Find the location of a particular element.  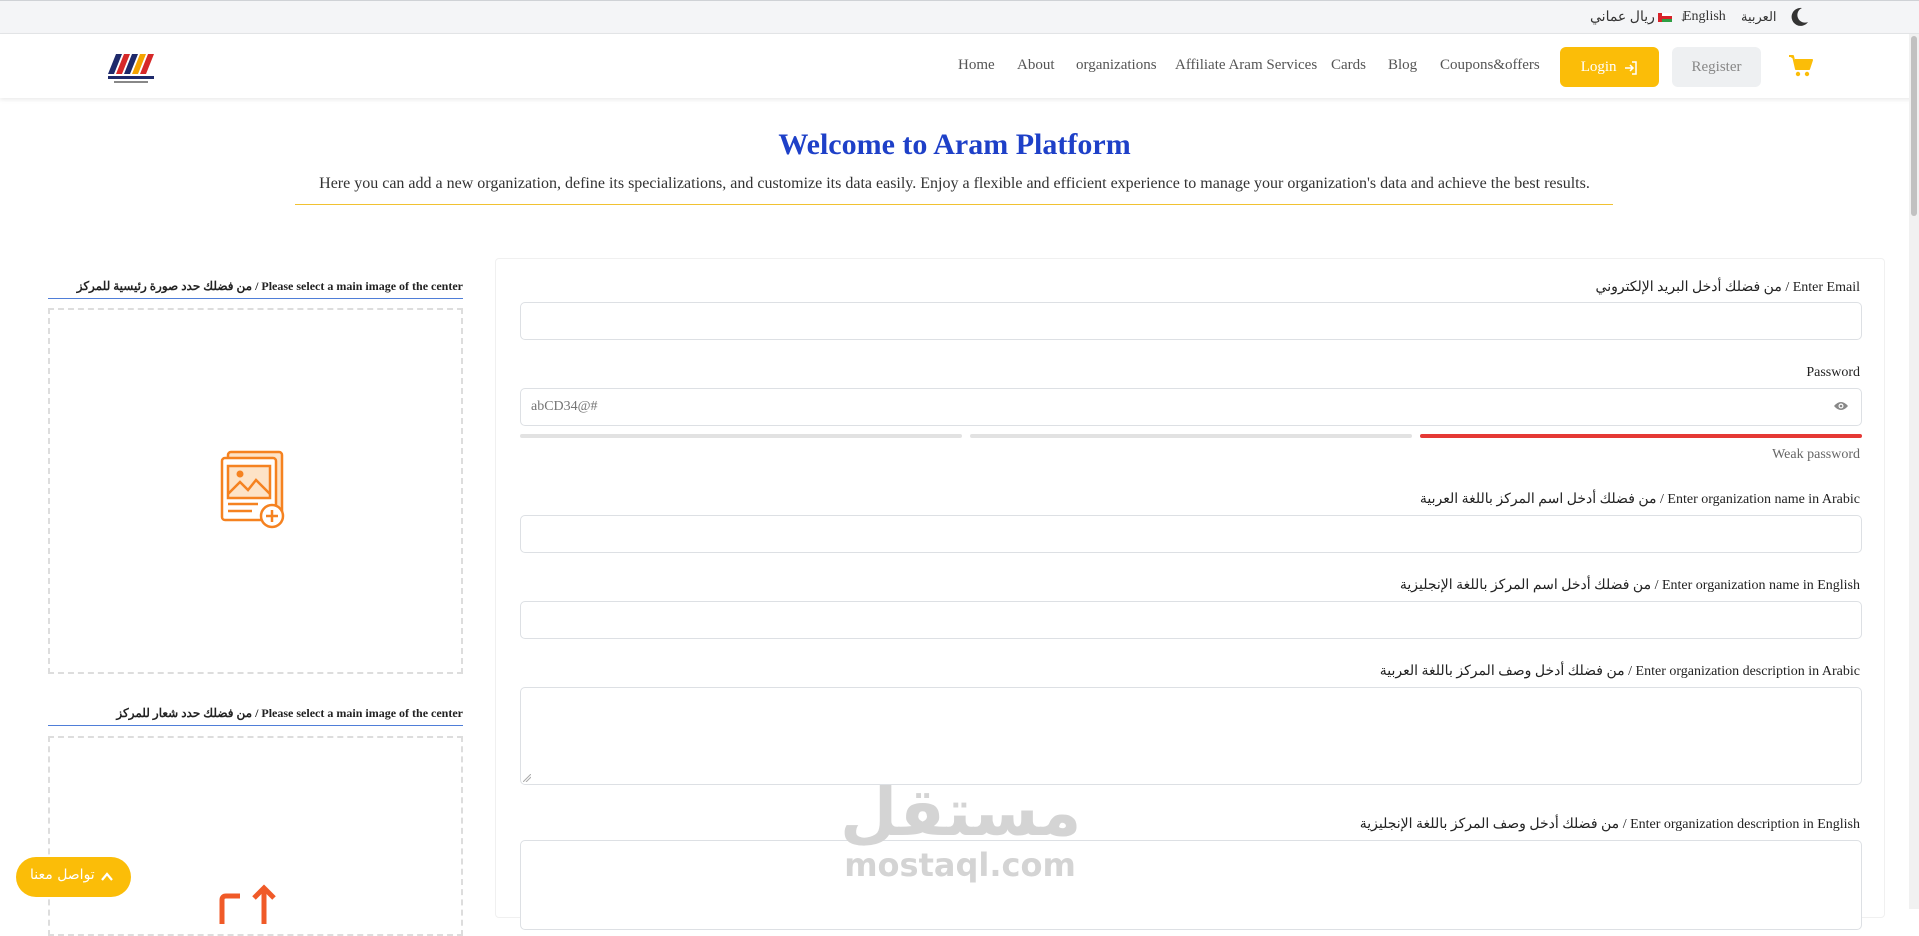

aram-logo is located at coordinates (131, 68).